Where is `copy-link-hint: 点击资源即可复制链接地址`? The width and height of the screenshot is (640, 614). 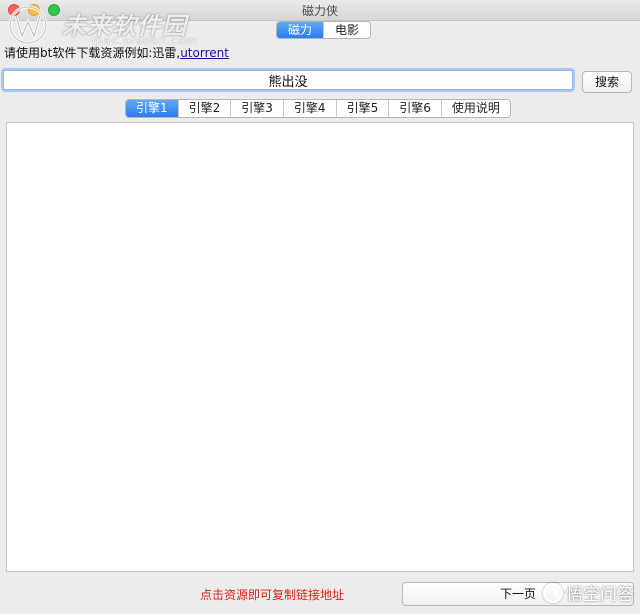
copy-link-hint: 点击资源即可复制链接地址 is located at coordinates (272, 595).